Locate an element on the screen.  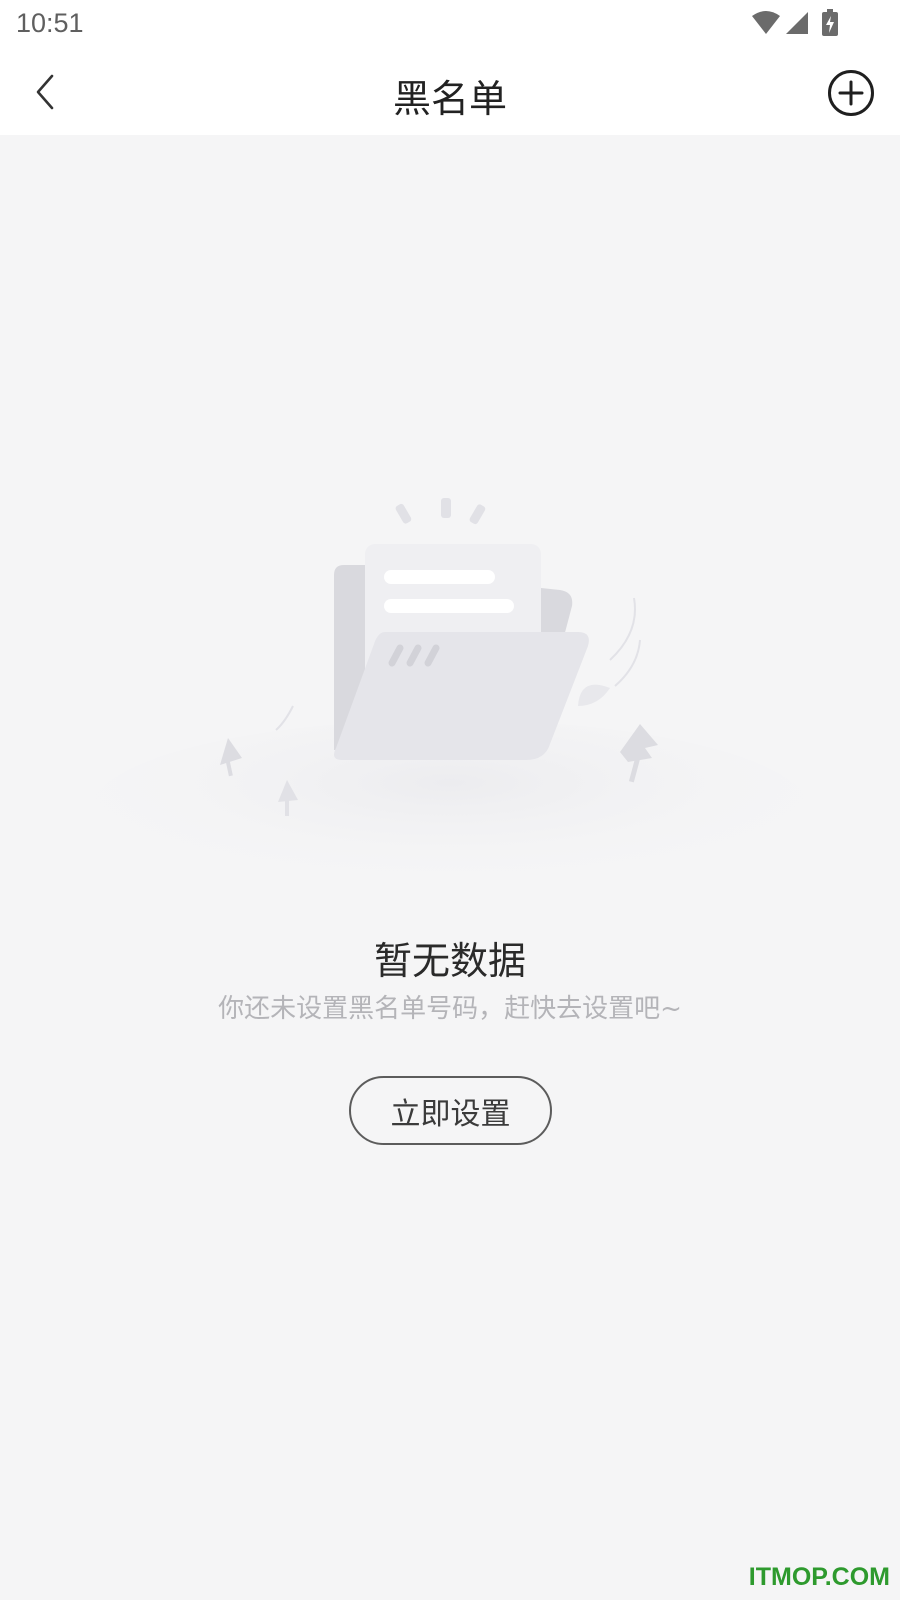
watermark: ITMOP.COM is located at coordinates (819, 1577).